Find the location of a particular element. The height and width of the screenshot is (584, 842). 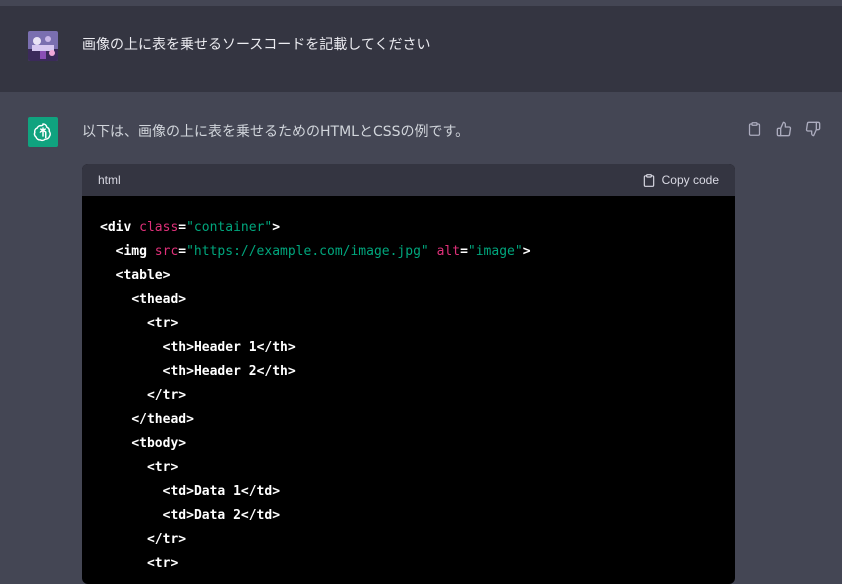

code-token: "image" is located at coordinates (495, 251).